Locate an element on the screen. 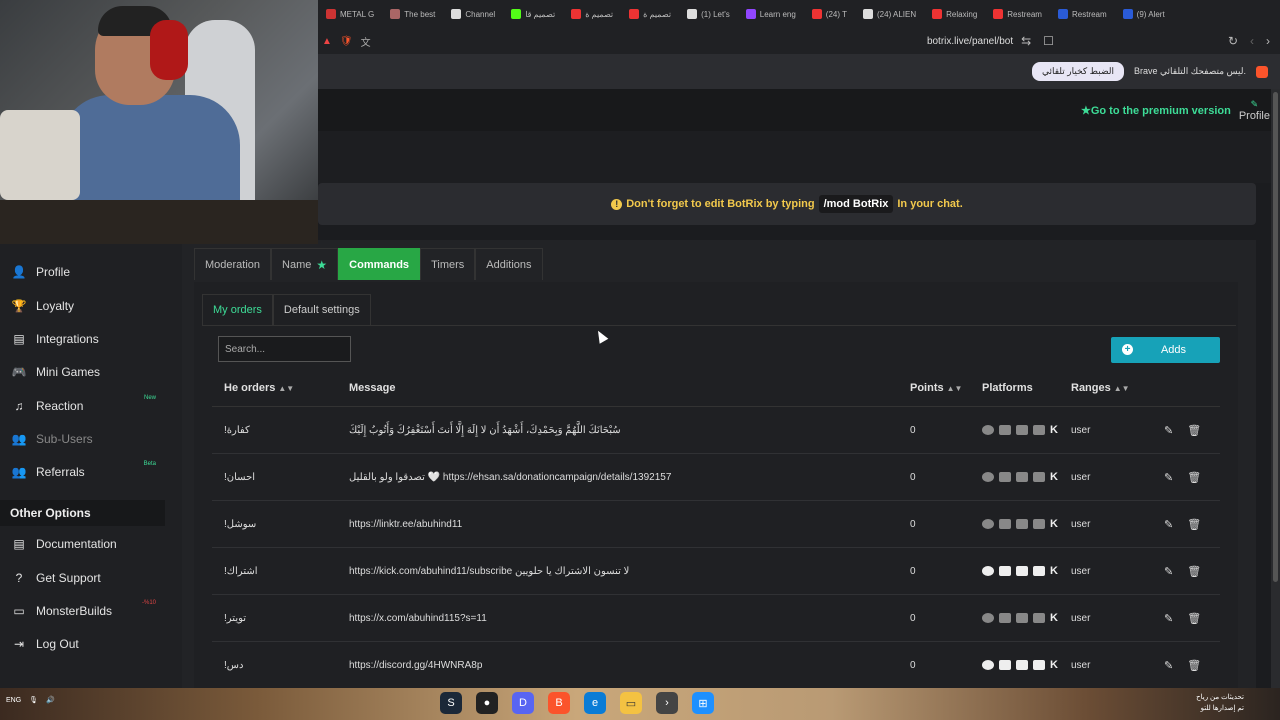 This screenshot has height=720, width=1280. brave-logo-icon is located at coordinates (1262, 71).